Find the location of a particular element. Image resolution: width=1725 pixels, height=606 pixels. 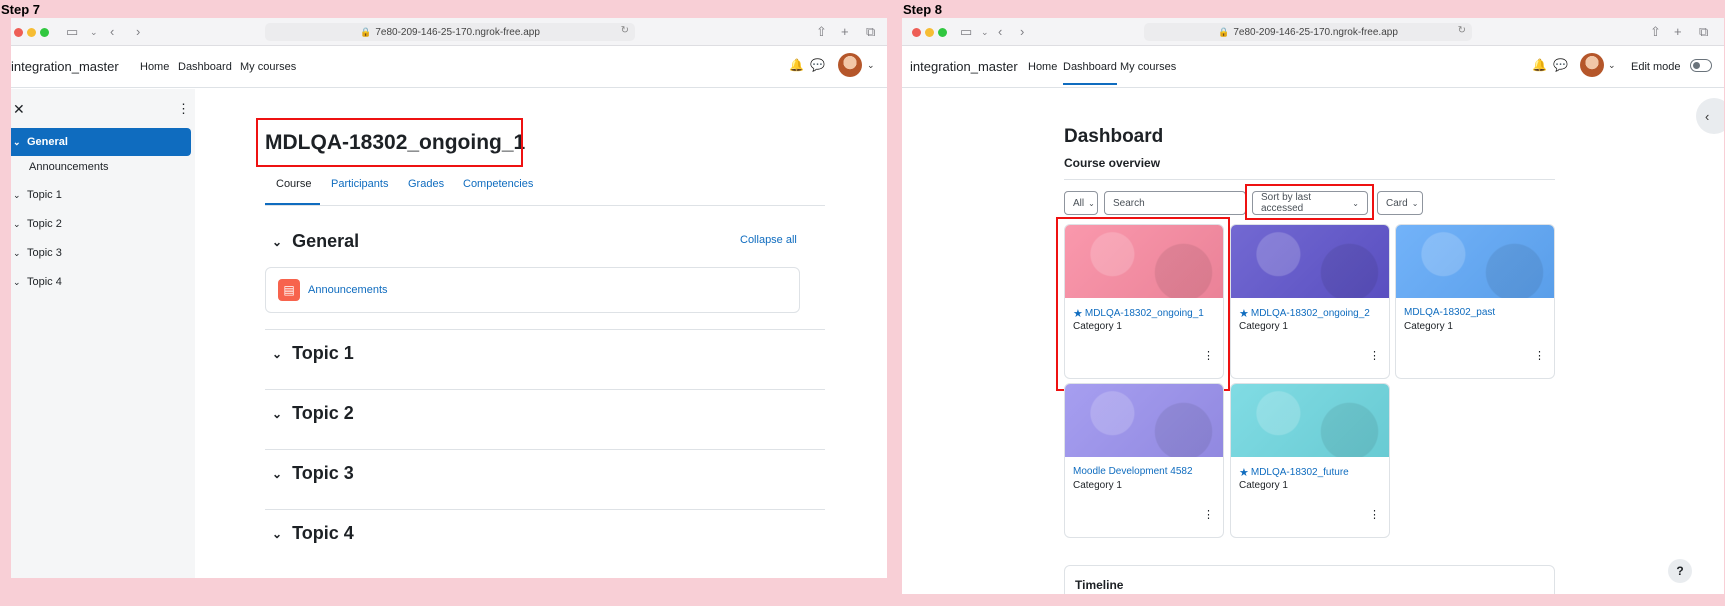

open-drawer-button: ‹ is located at coordinates (1710, 116).